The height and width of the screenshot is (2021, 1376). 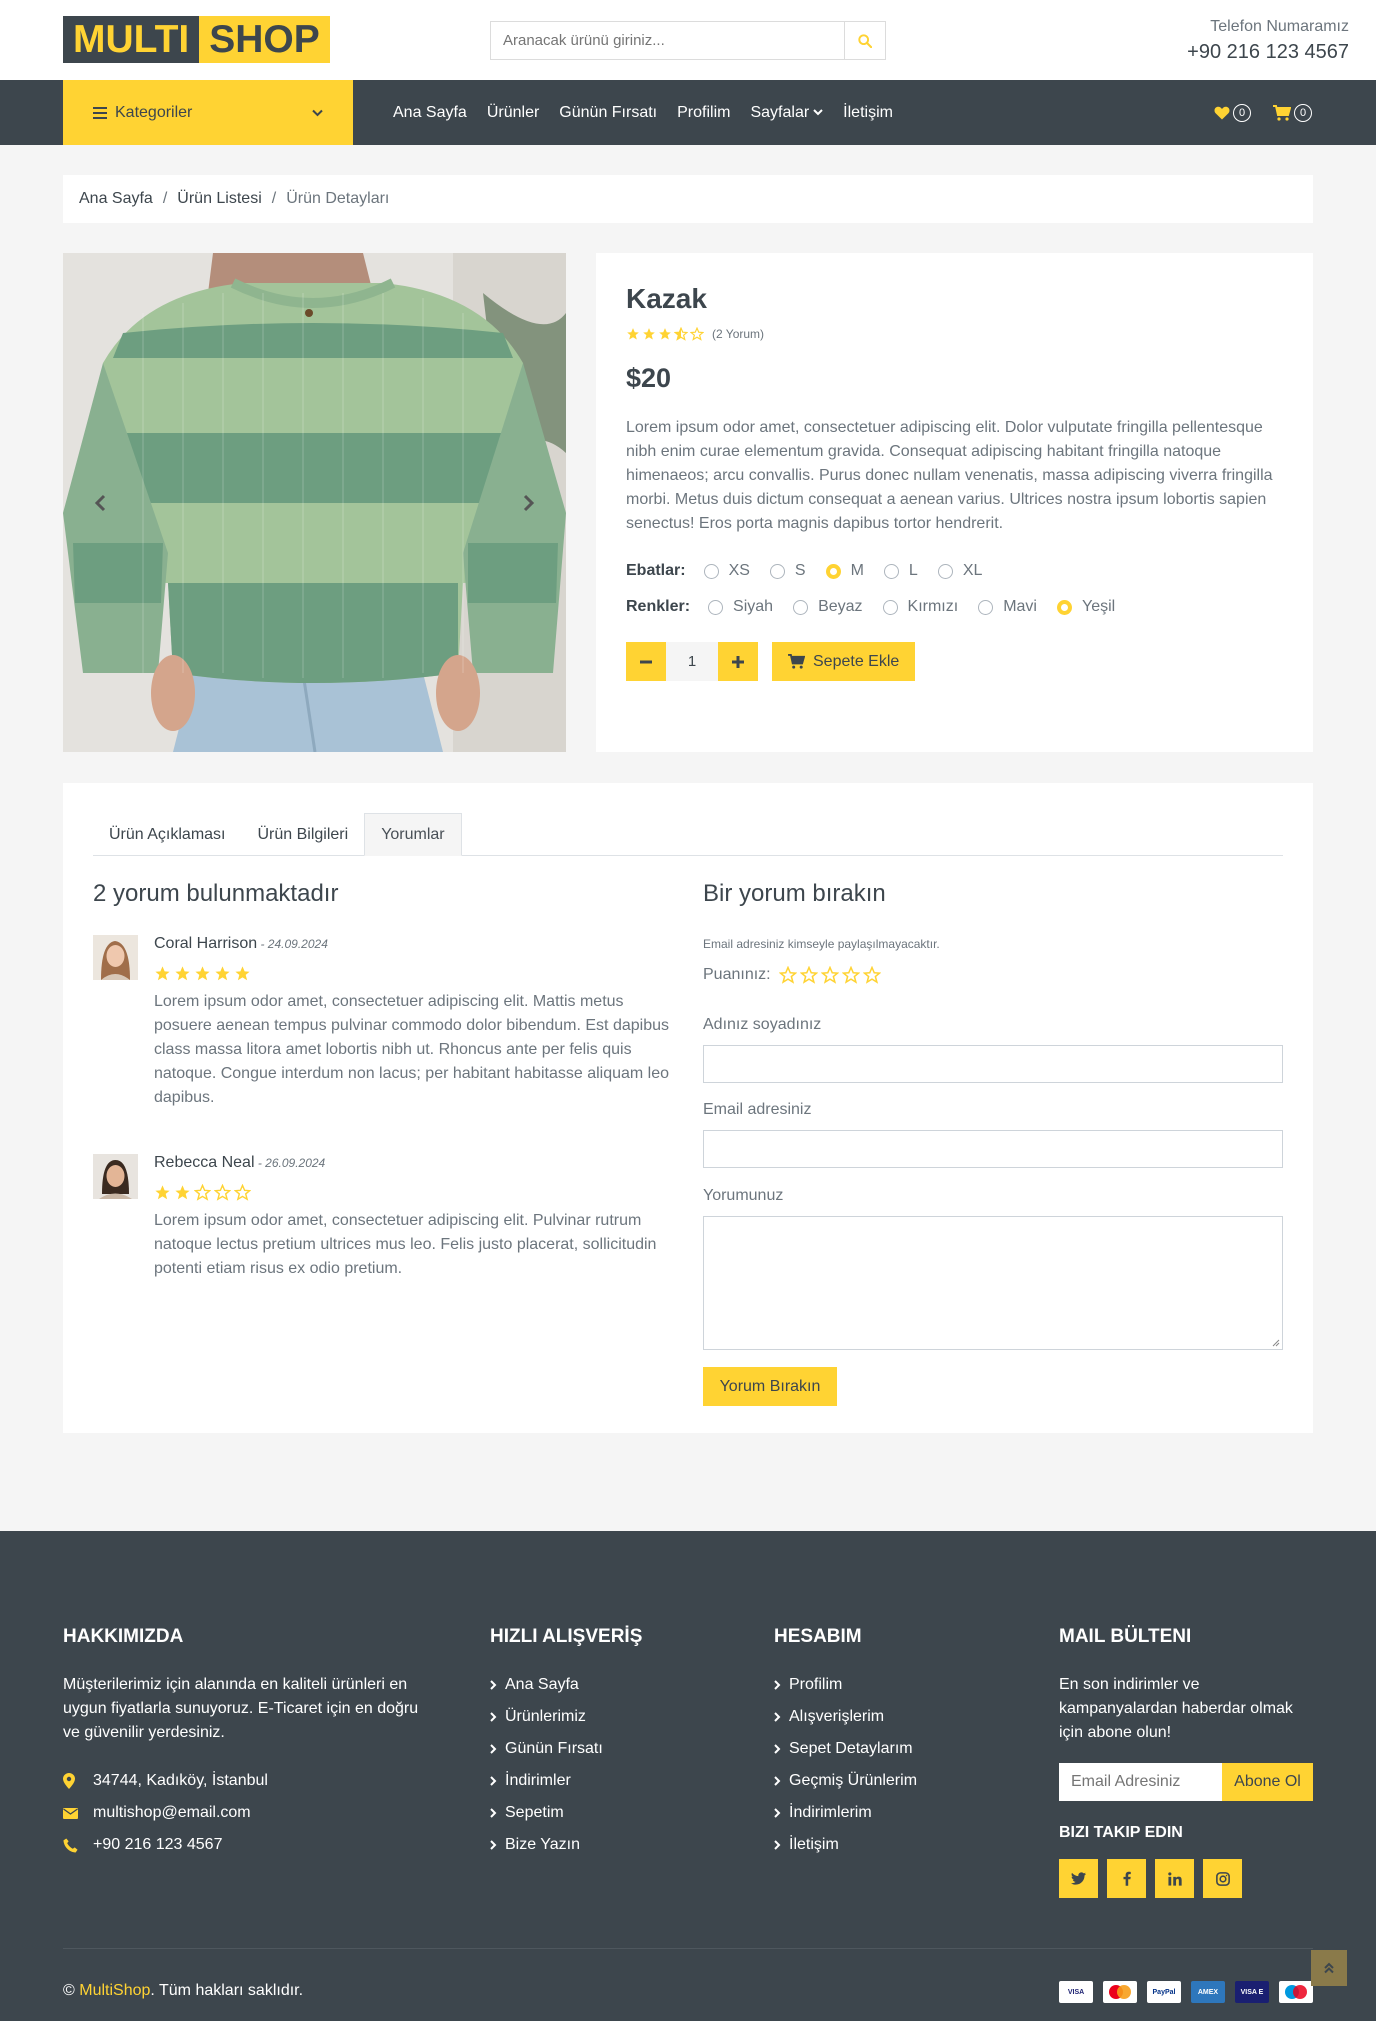 What do you see at coordinates (1232, 112) in the screenshot?
I see `wishlist-button: 0` at bounding box center [1232, 112].